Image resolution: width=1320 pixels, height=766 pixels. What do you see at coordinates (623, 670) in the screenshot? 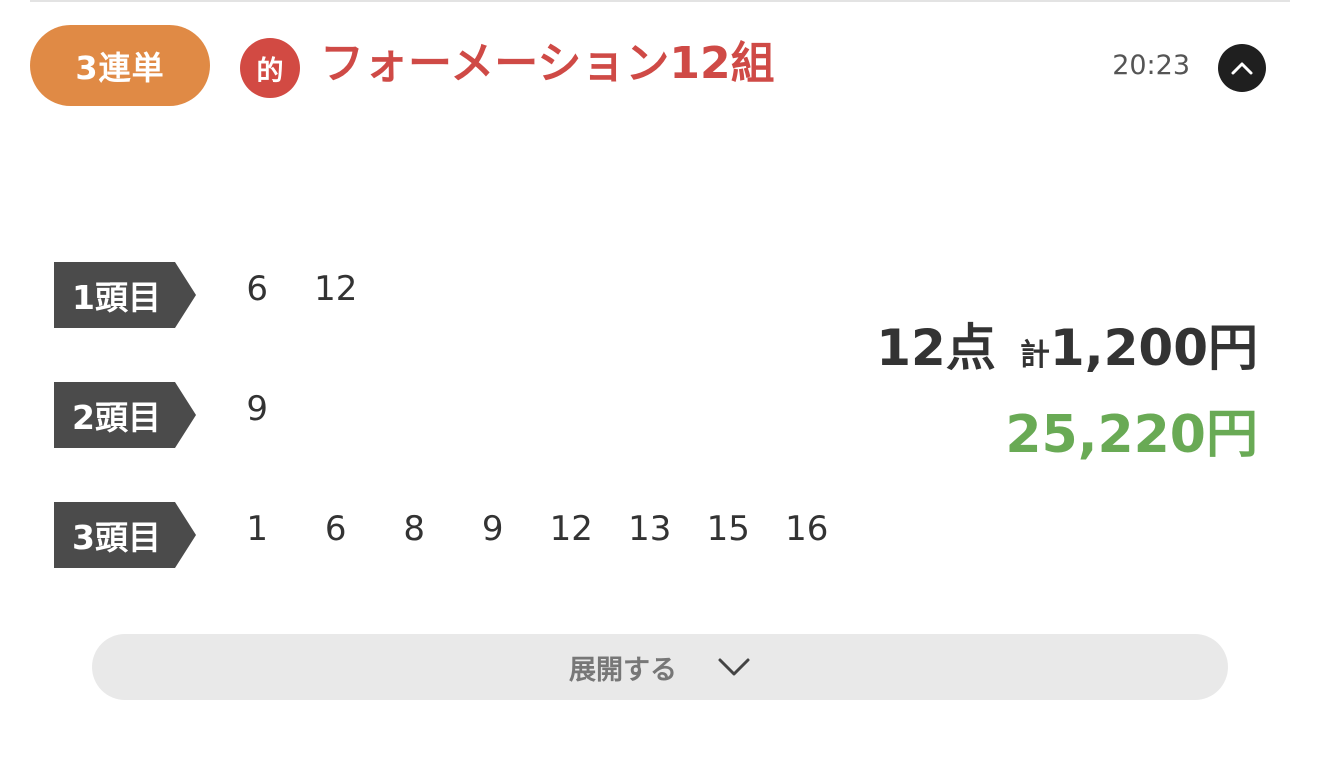
I see `expand-label: 展開する` at bounding box center [623, 670].